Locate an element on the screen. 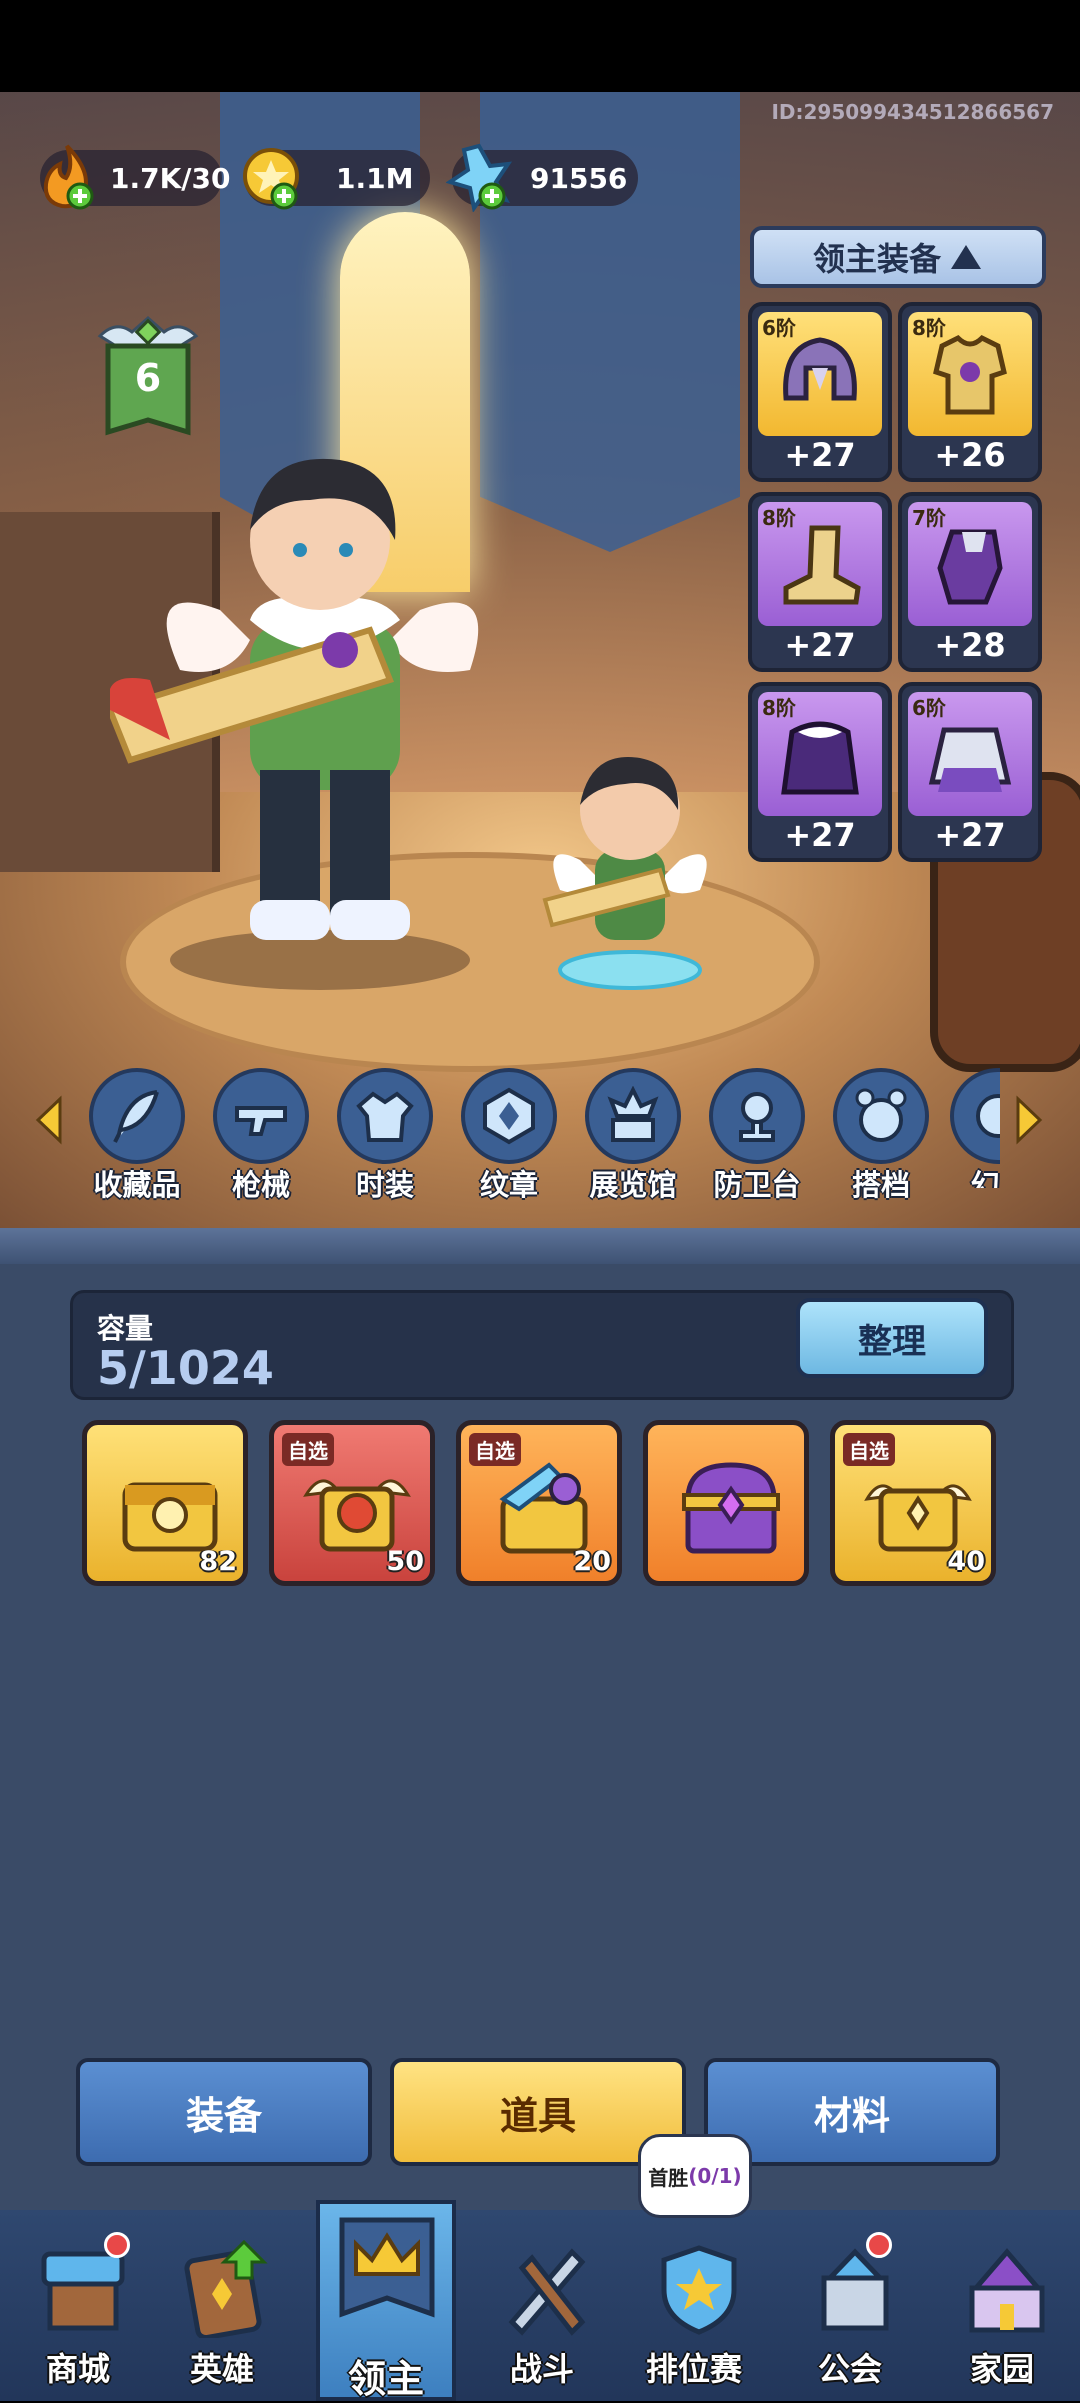 This screenshot has height=2403, width=1080. gauntlet-icon is located at coordinates (970, 567).